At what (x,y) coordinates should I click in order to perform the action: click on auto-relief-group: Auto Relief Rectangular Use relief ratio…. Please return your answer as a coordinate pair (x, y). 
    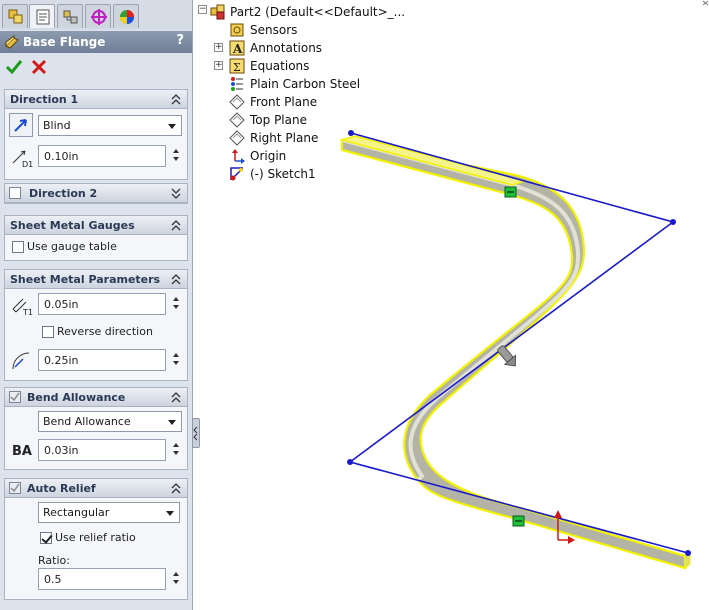
    Looking at the image, I should click on (96, 539).